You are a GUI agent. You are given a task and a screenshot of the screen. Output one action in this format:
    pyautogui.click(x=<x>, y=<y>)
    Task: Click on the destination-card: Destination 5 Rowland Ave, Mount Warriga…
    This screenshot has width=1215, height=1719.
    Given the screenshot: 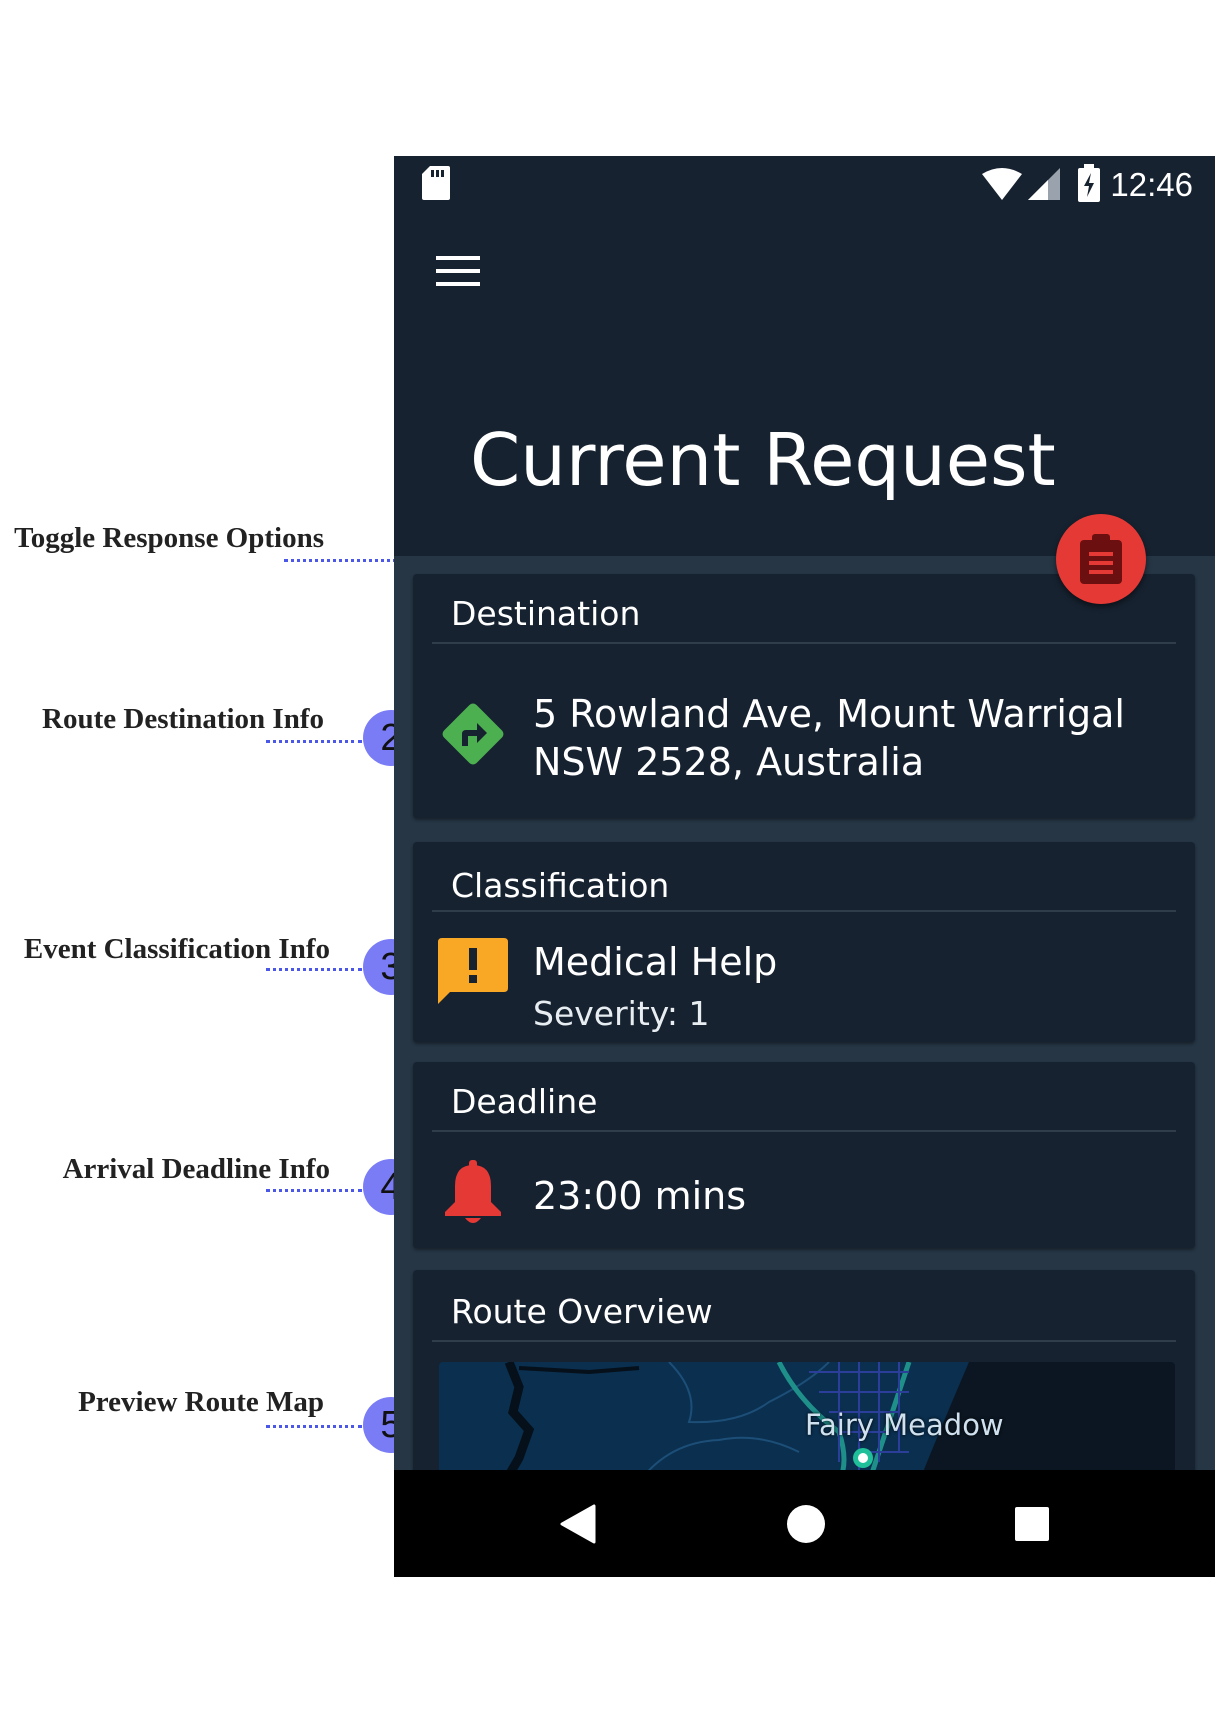 What is the action you would take?
    pyautogui.click(x=804, y=696)
    